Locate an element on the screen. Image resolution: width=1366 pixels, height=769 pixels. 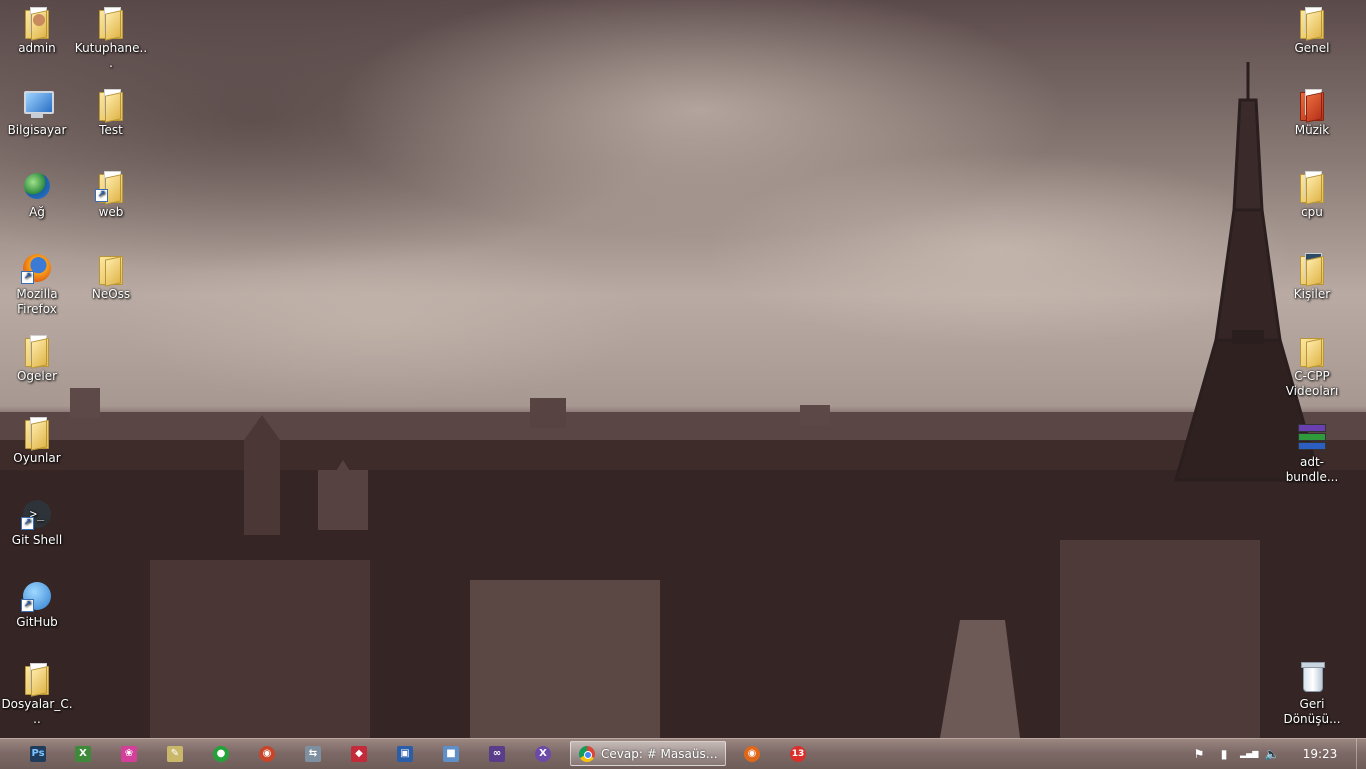
power-icon: ▮ is located at coordinates (1224, 754).